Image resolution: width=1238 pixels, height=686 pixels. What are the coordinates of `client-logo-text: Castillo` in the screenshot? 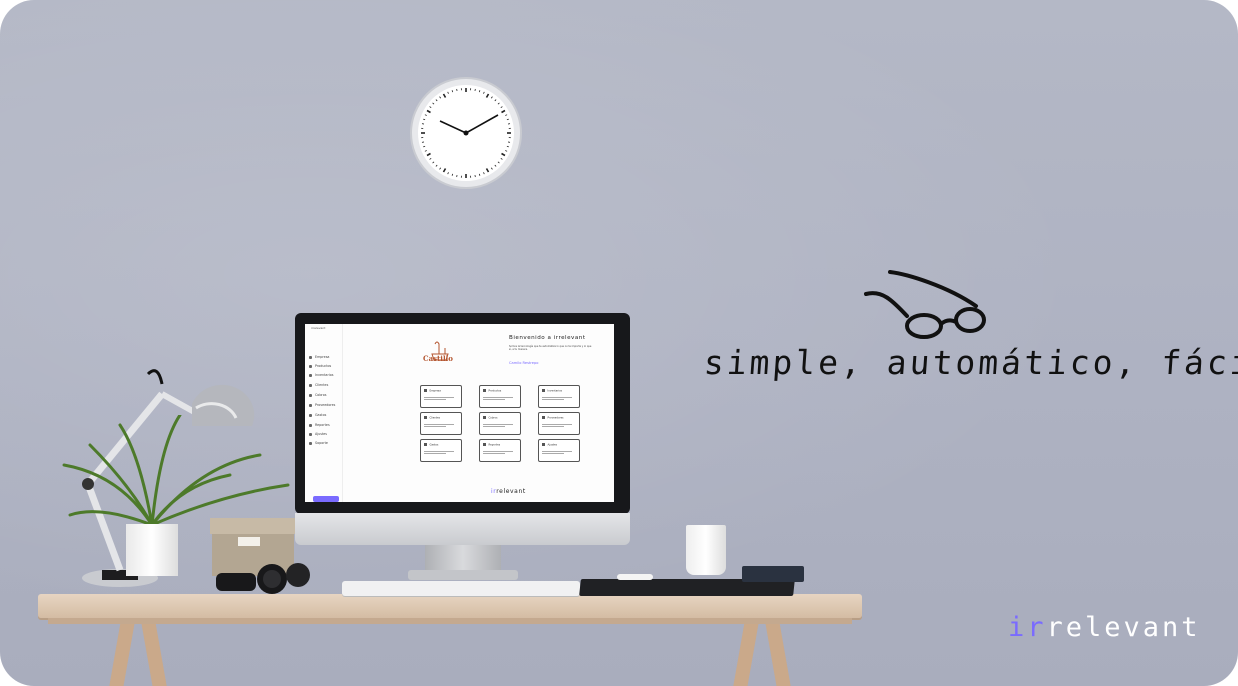 It's located at (438, 358).